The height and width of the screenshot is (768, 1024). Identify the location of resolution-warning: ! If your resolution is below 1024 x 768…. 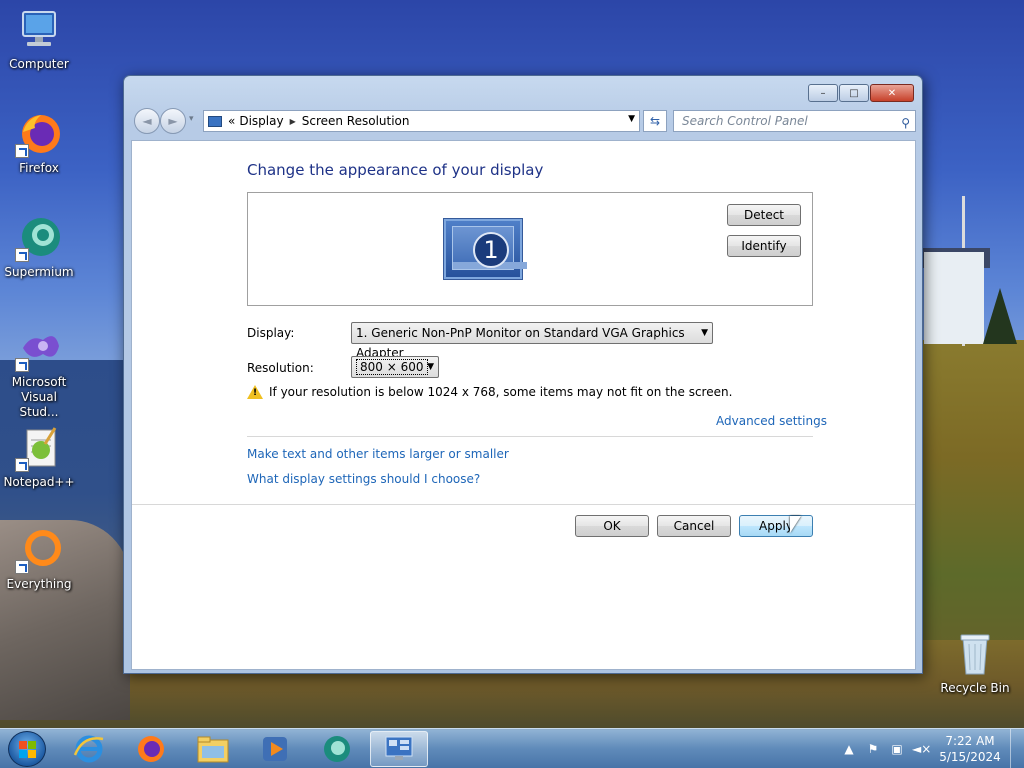
(489, 392).